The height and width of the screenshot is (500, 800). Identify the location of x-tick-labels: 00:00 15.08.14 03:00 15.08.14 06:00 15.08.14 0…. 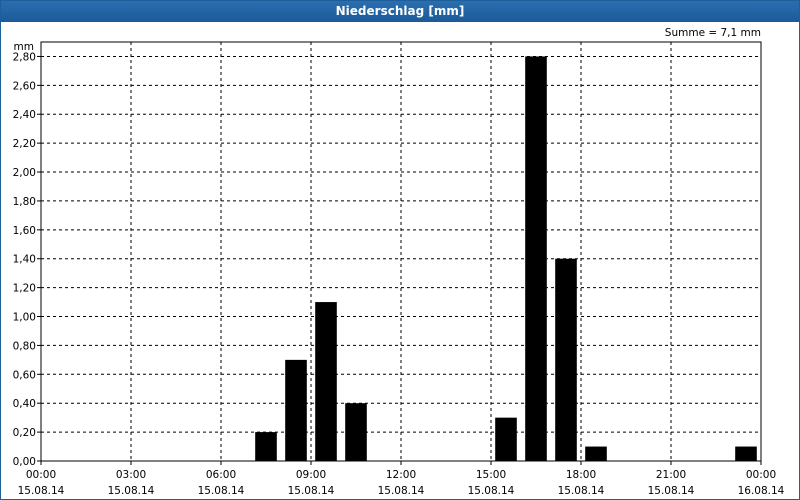
(401, 483).